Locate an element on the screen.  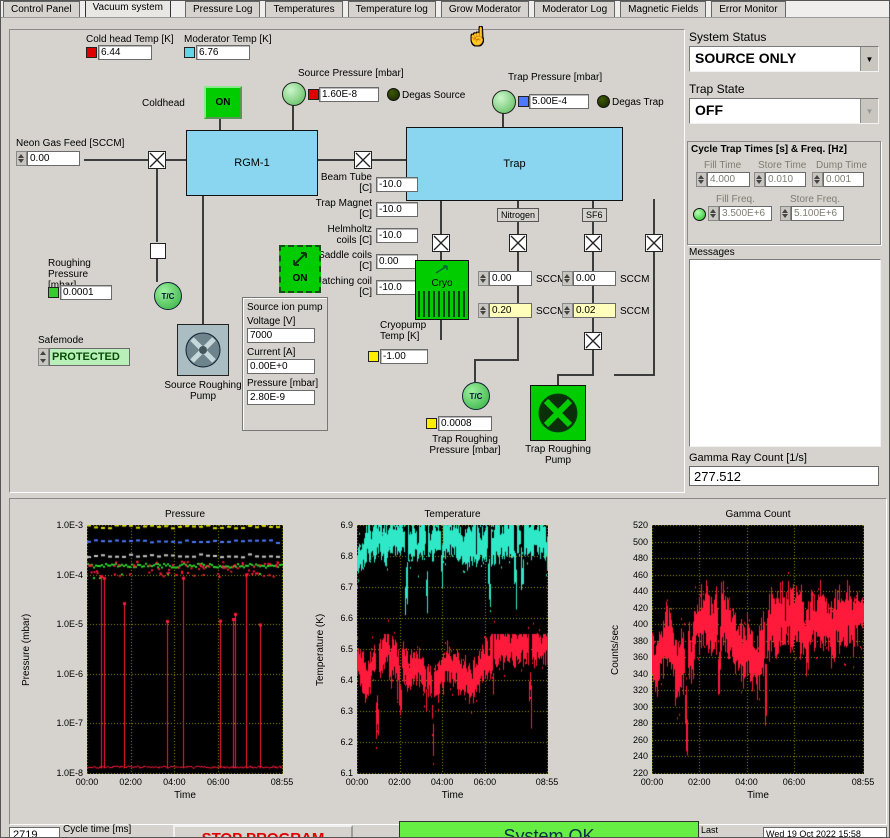
cryopump-temp-chip is located at coordinates (373, 356).